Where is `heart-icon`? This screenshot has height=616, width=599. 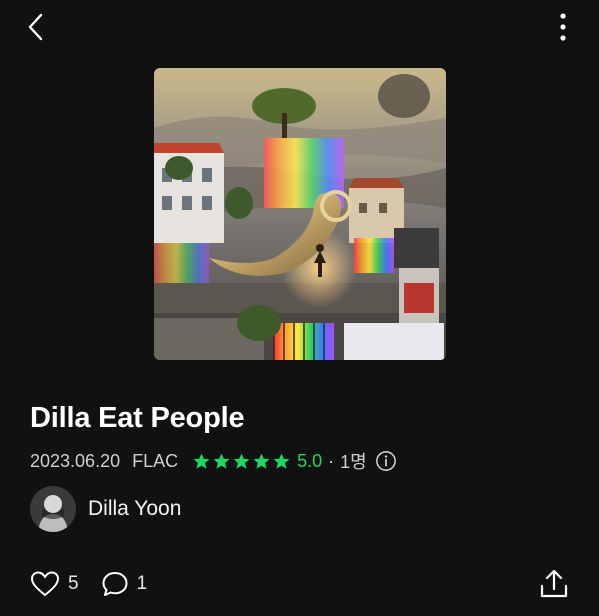
heart-icon is located at coordinates (45, 584).